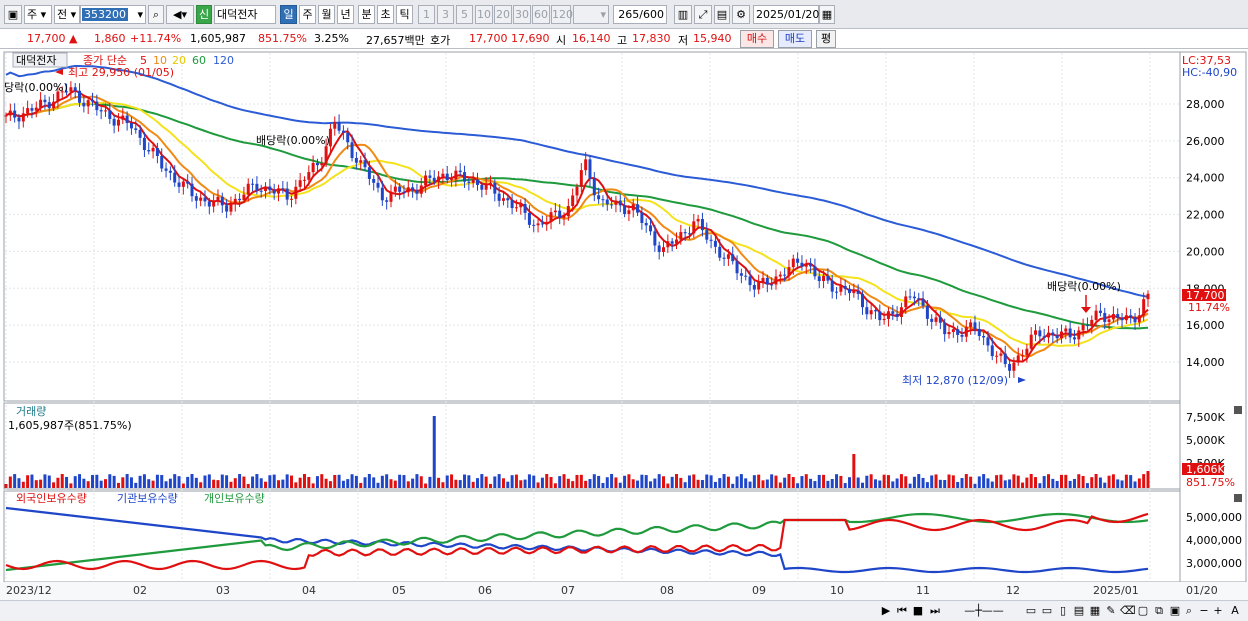 The width and height of the screenshot is (1248, 621). What do you see at coordinates (918, 610) in the screenshot?
I see `stop-icon: ■` at bounding box center [918, 610].